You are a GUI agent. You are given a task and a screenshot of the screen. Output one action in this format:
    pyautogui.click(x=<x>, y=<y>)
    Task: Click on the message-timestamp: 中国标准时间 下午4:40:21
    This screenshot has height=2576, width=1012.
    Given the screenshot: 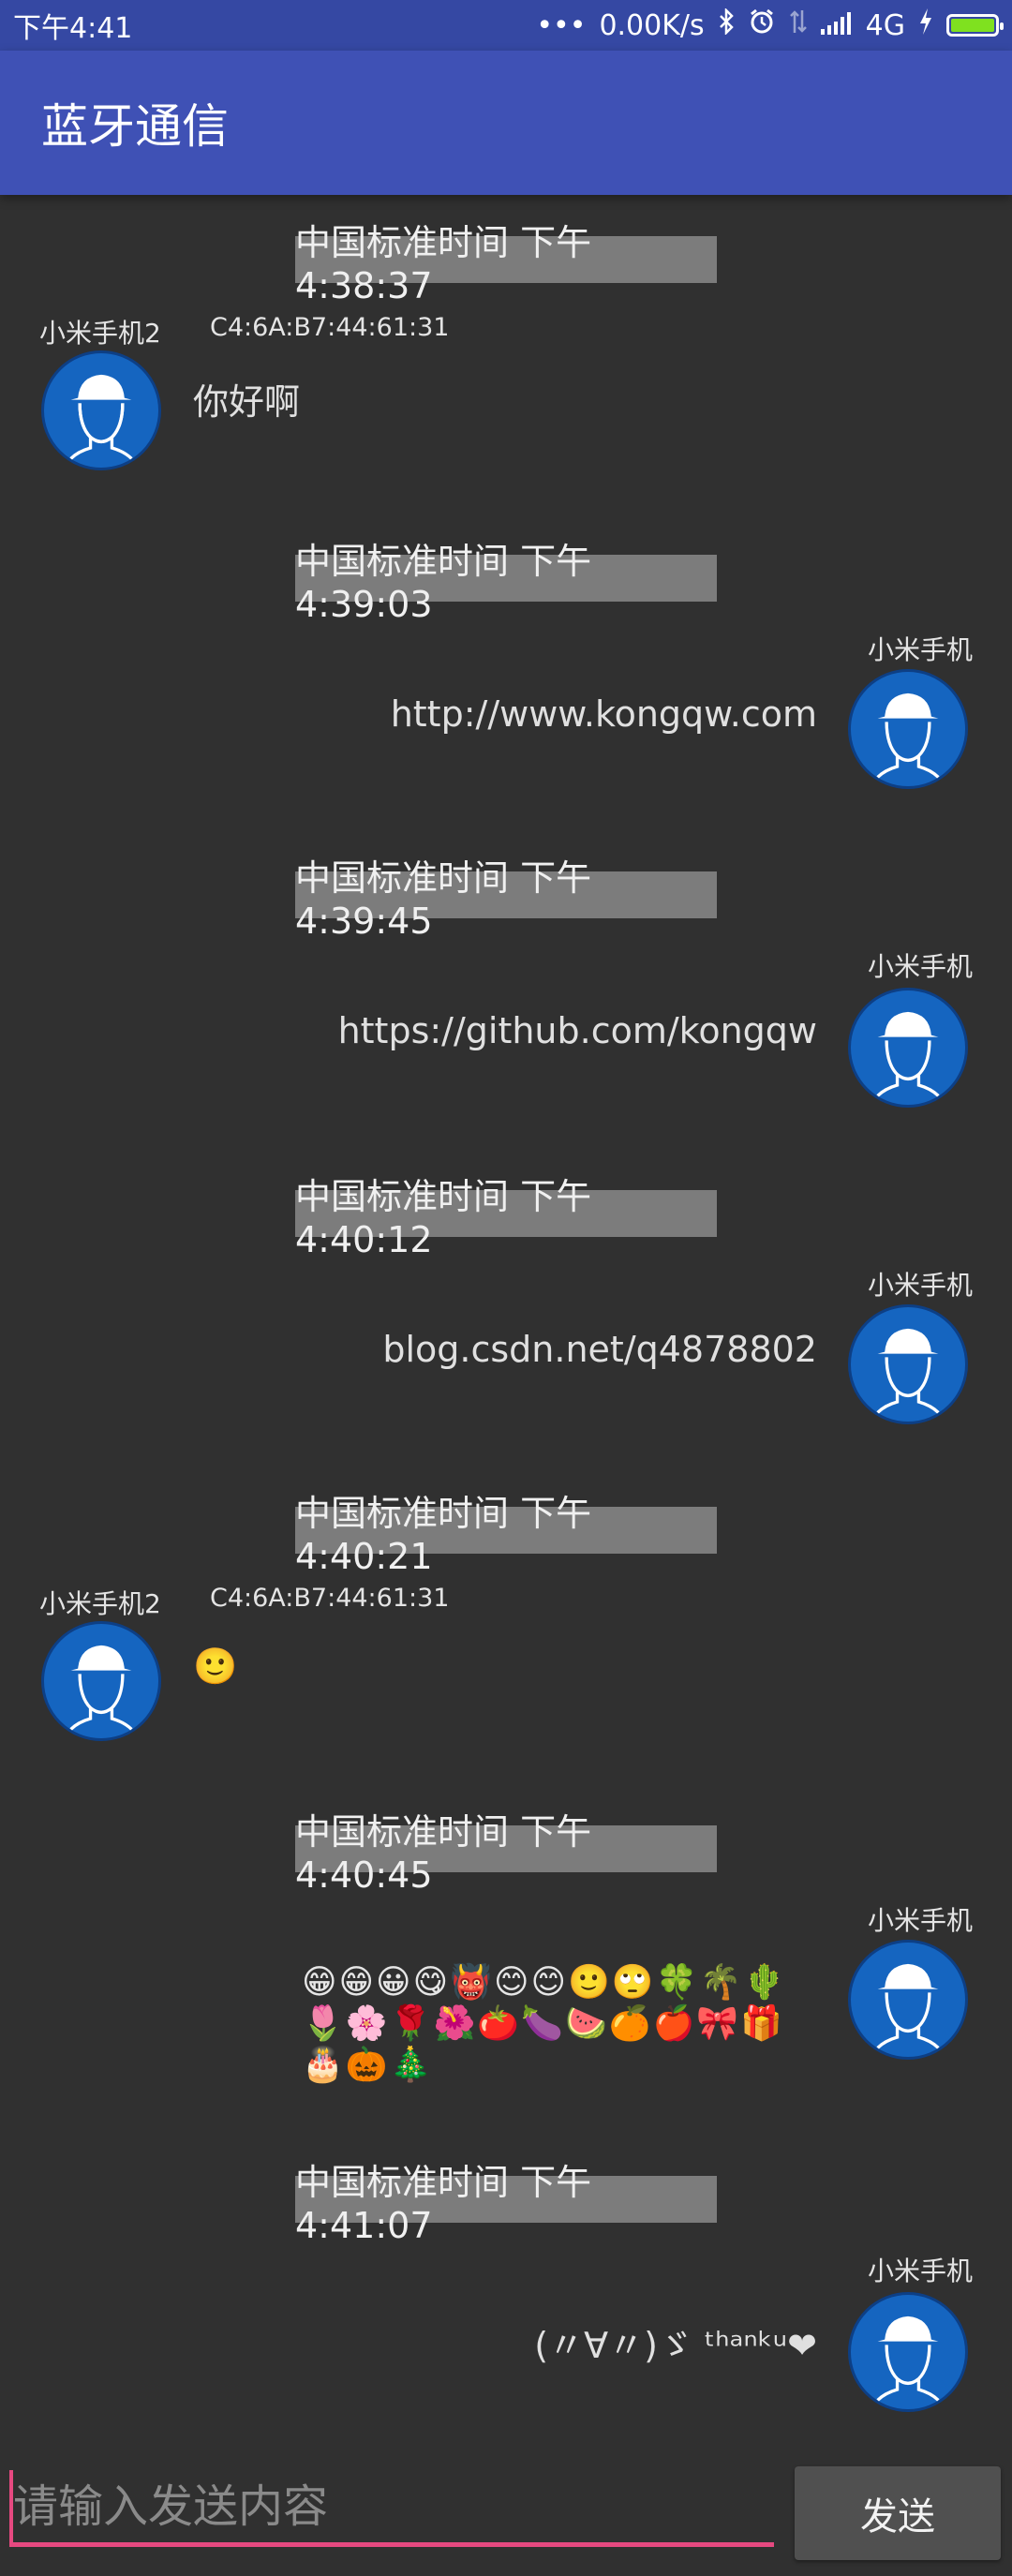 What is the action you would take?
    pyautogui.click(x=506, y=1535)
    